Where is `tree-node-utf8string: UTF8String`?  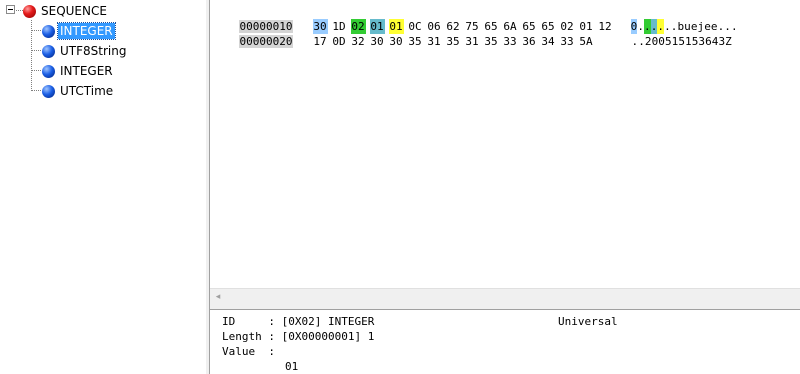 tree-node-utf8string: UTF8String is located at coordinates (85, 51).